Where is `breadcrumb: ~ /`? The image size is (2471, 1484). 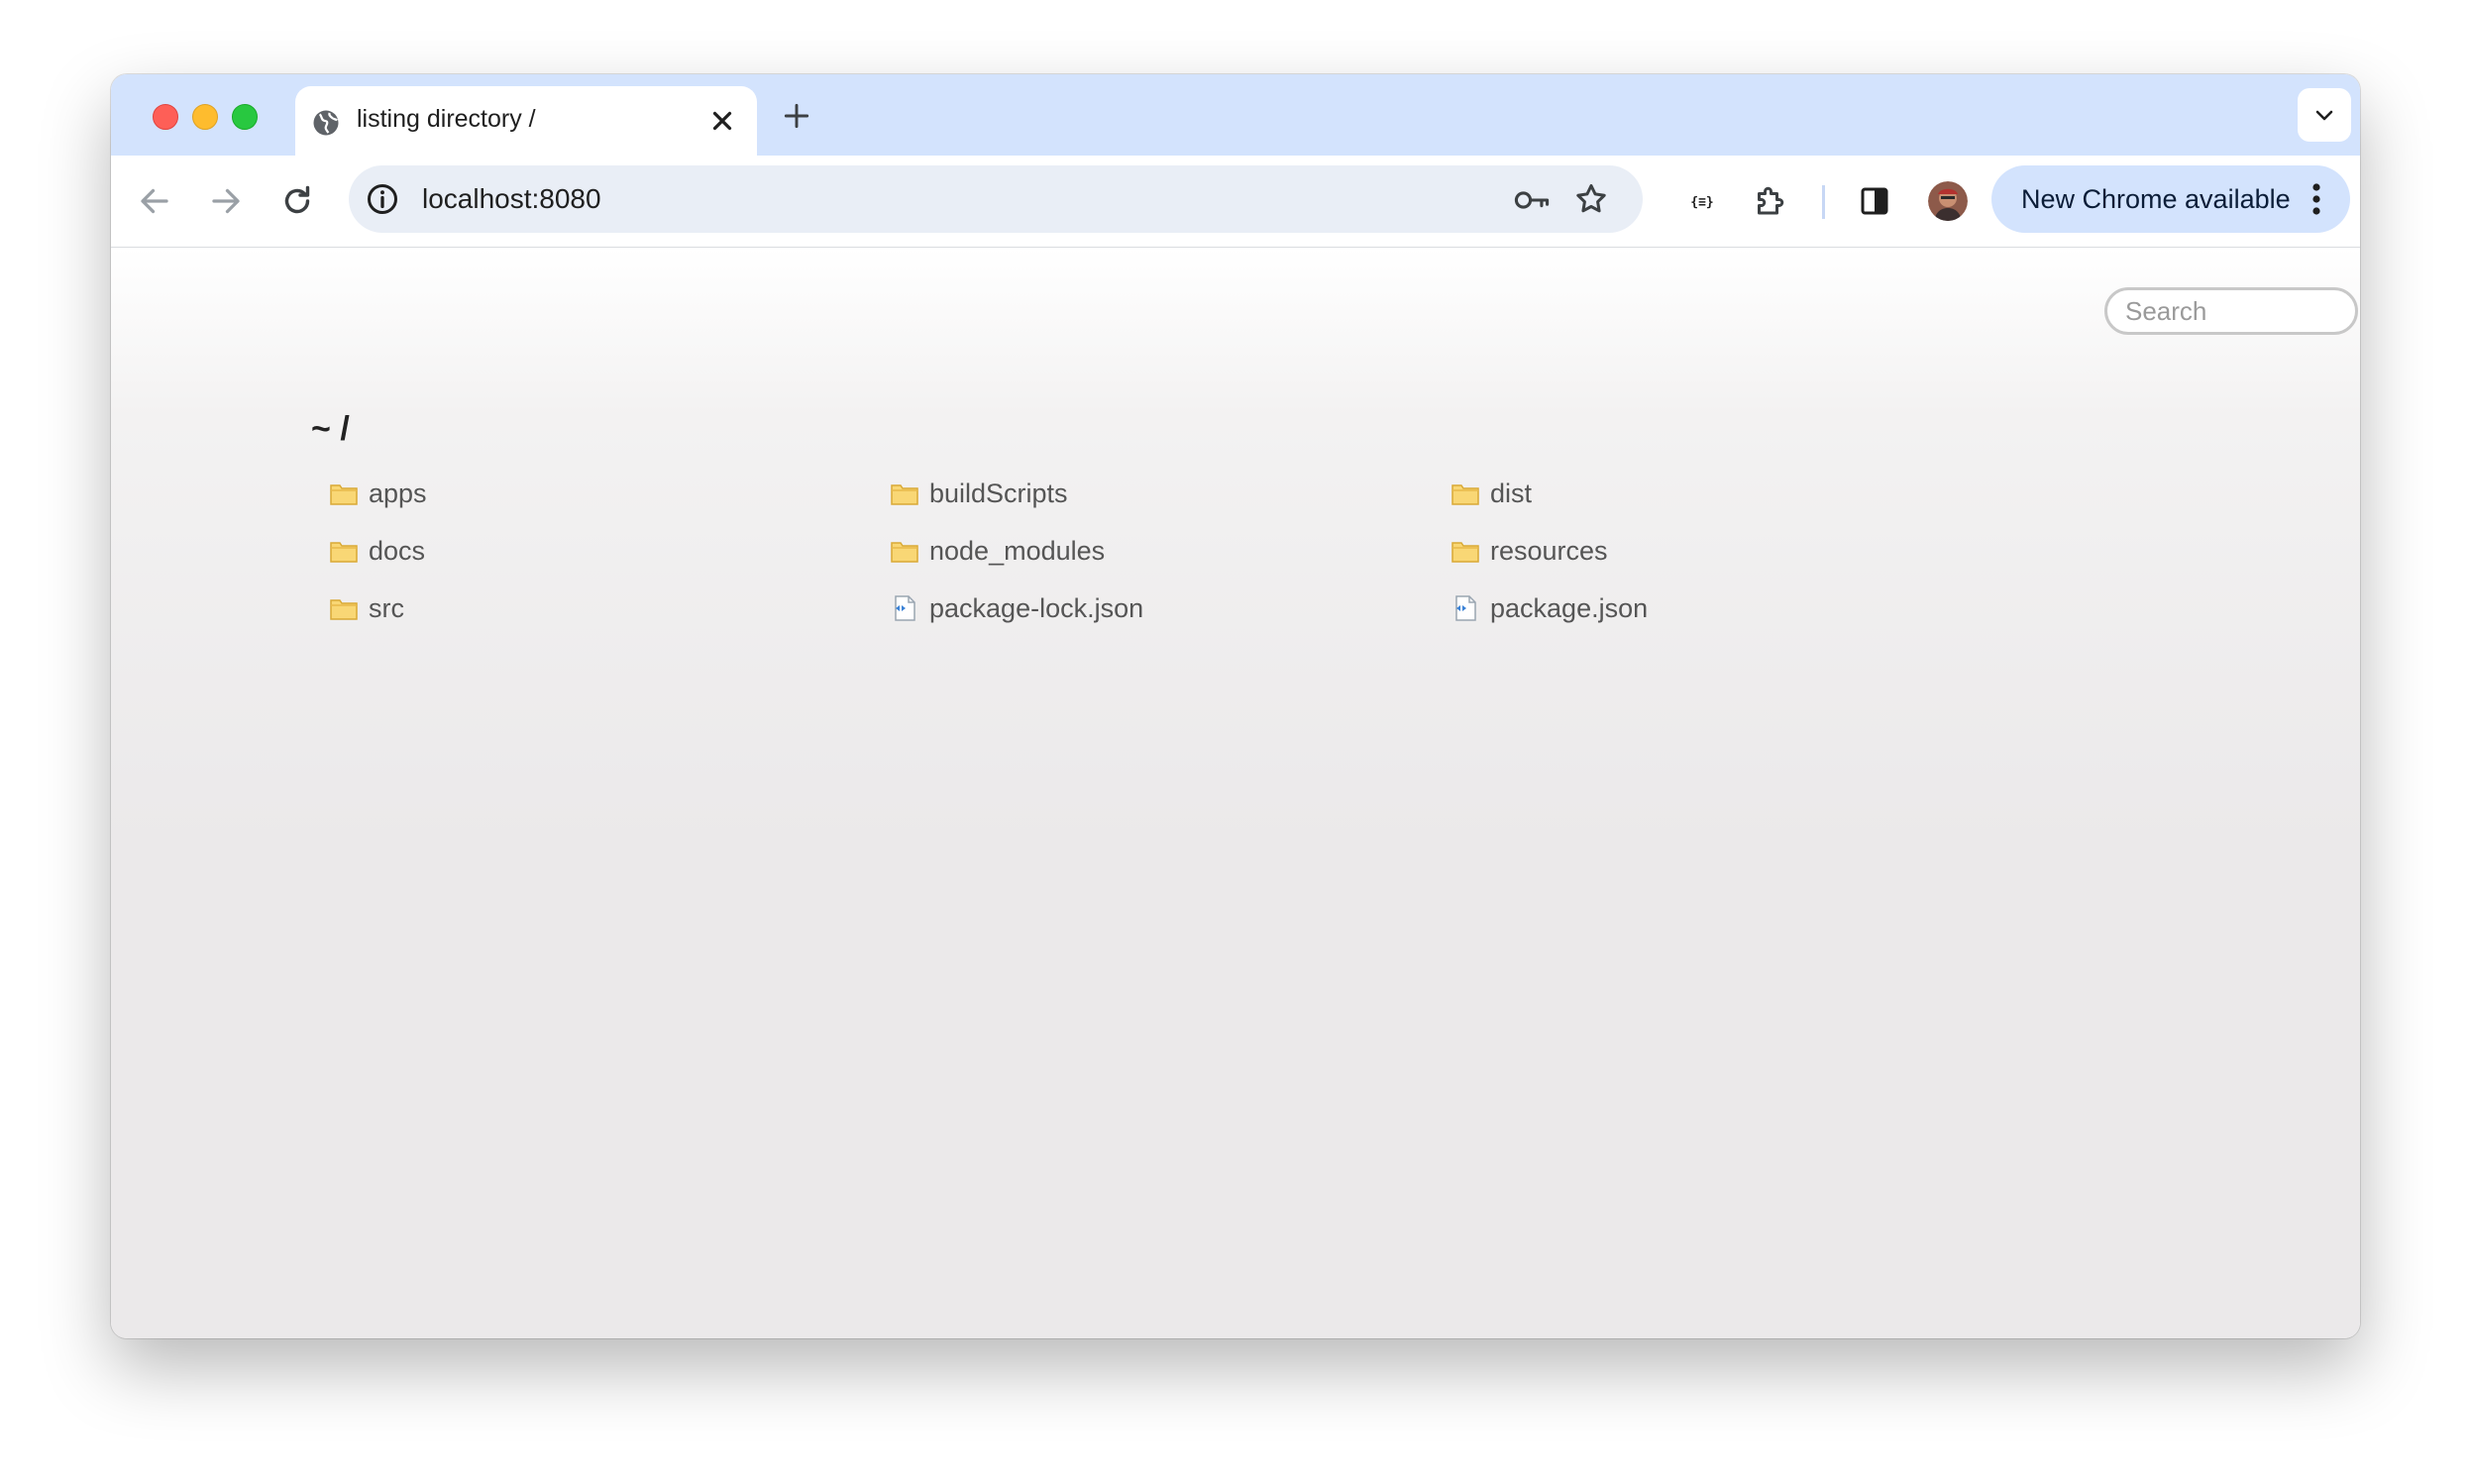
breadcrumb: ~ / is located at coordinates (330, 430).